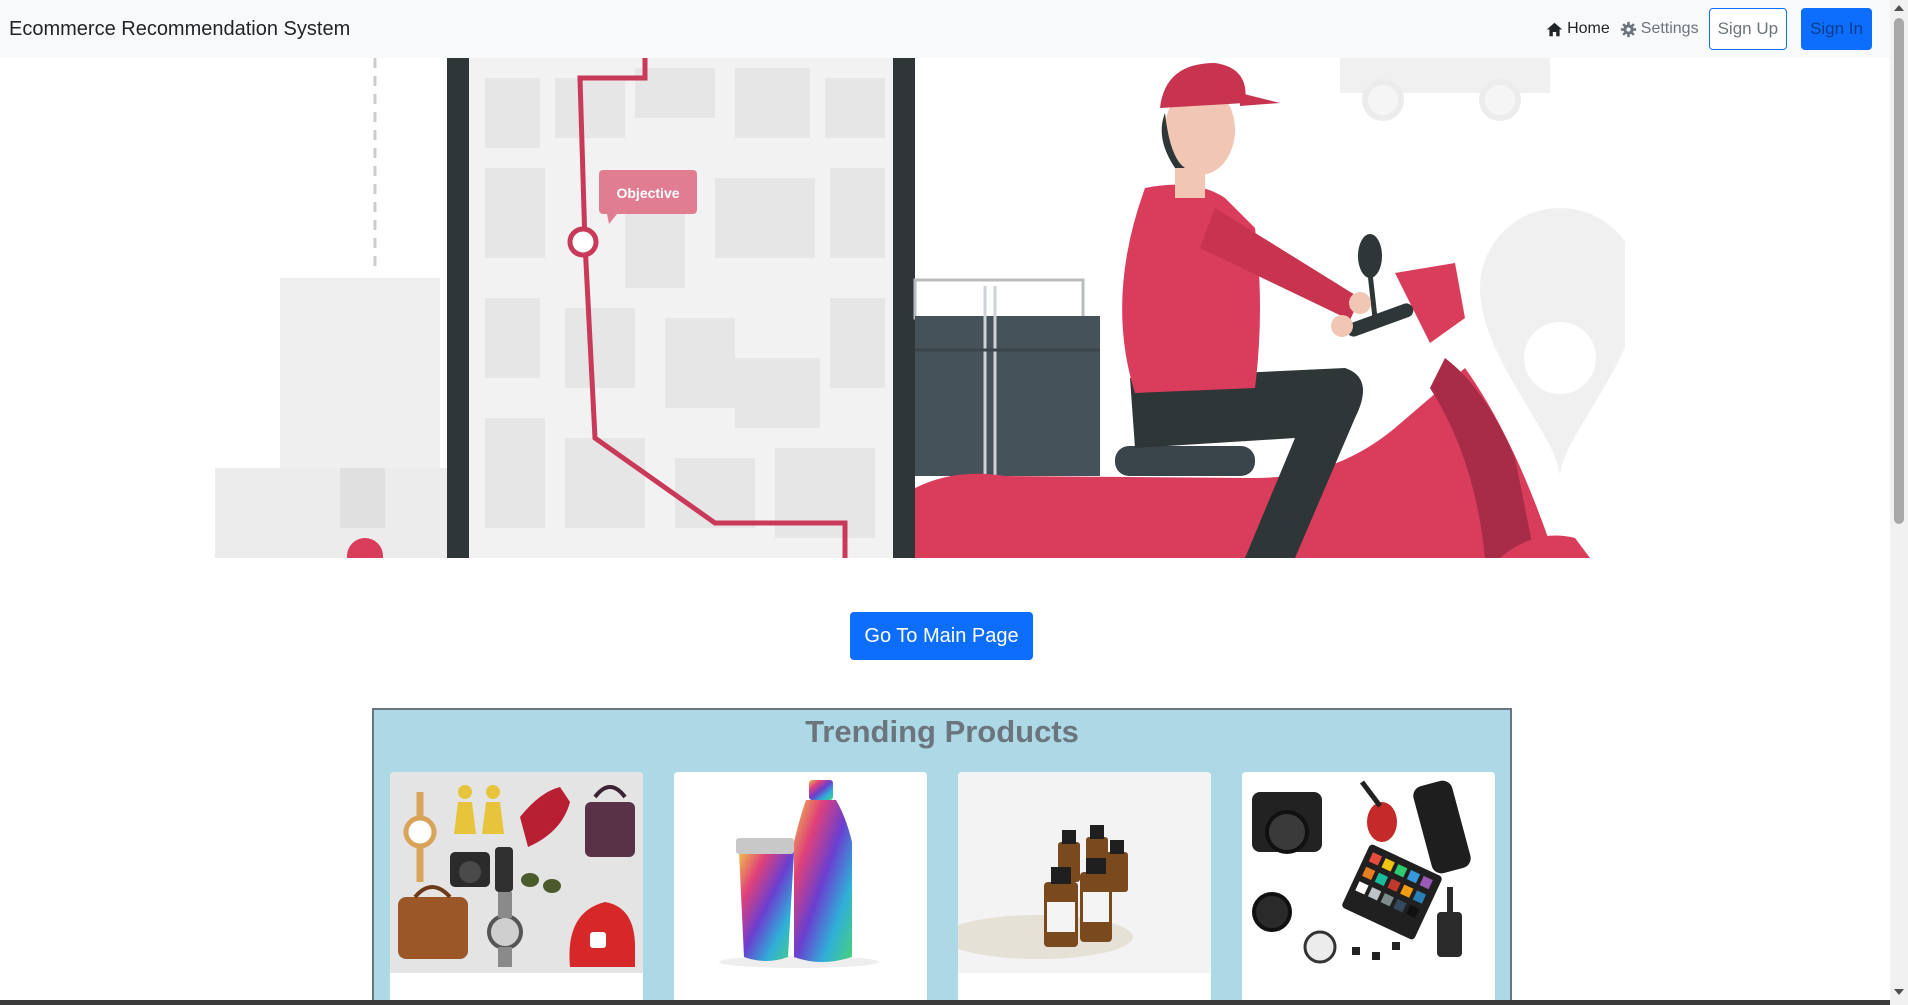  I want to click on window-bottom-edge, so click(945, 1002).